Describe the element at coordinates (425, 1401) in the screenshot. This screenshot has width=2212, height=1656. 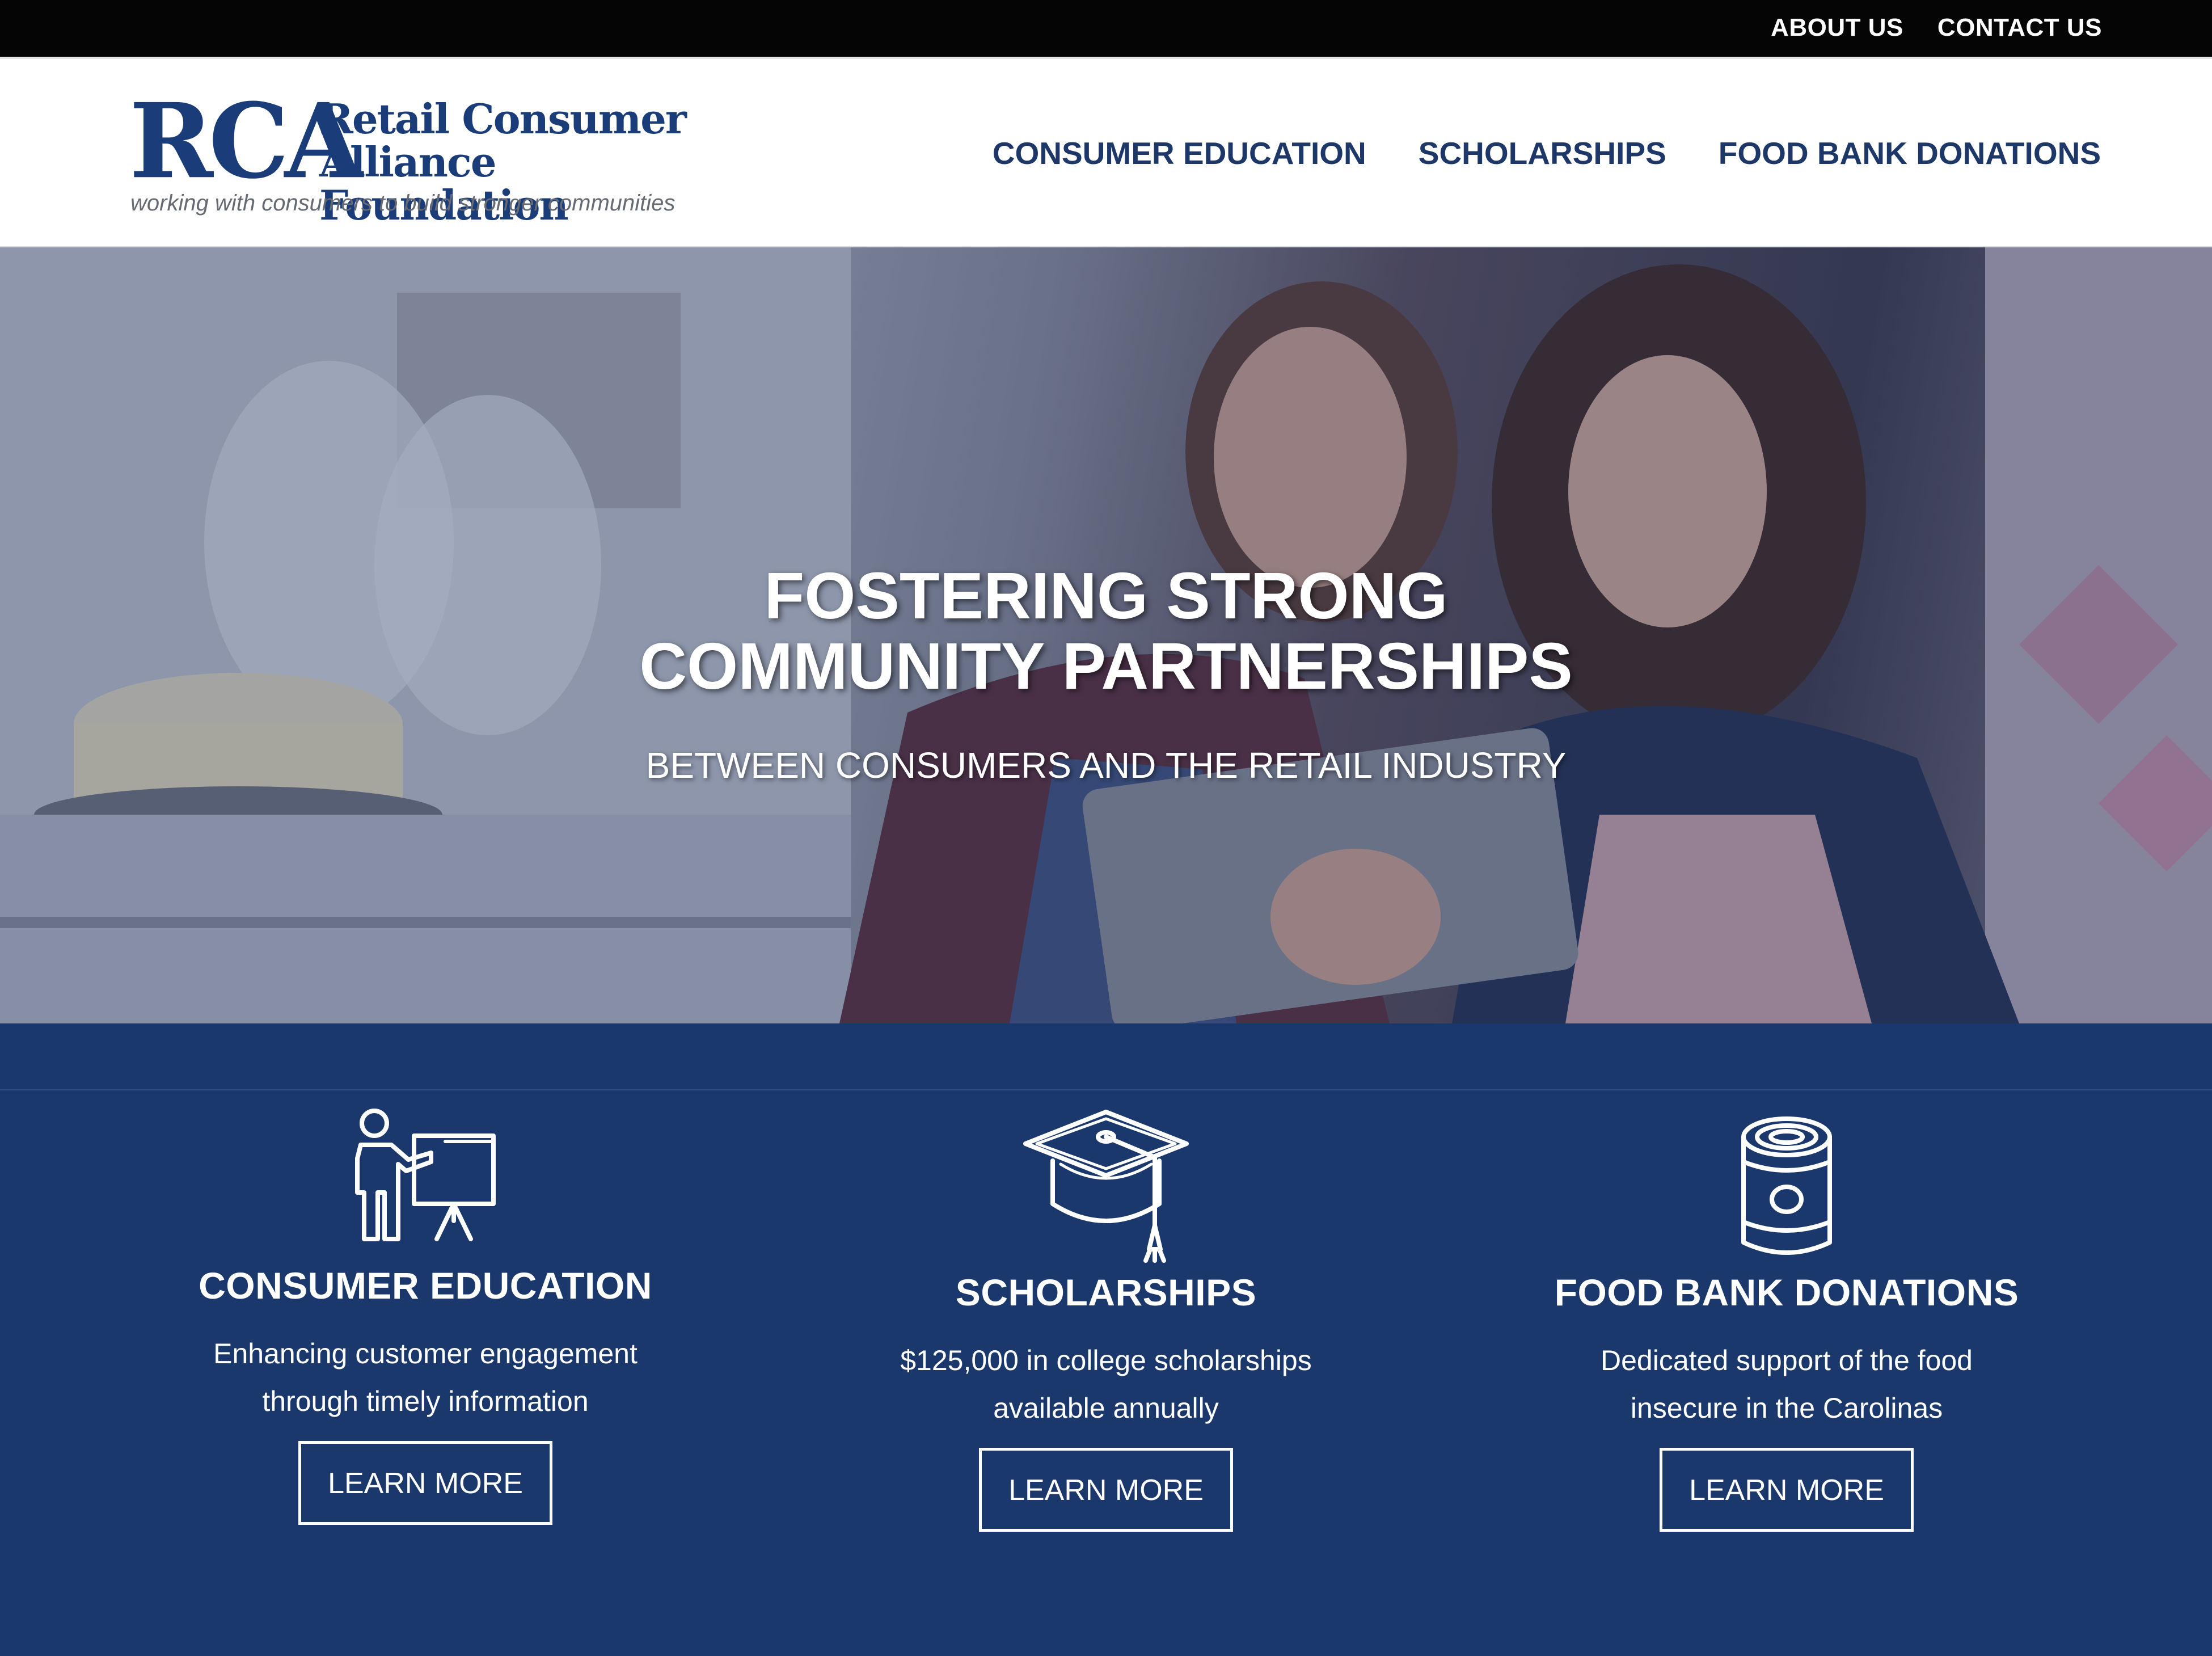
I see `feature-description-line2: through timely information` at that location.